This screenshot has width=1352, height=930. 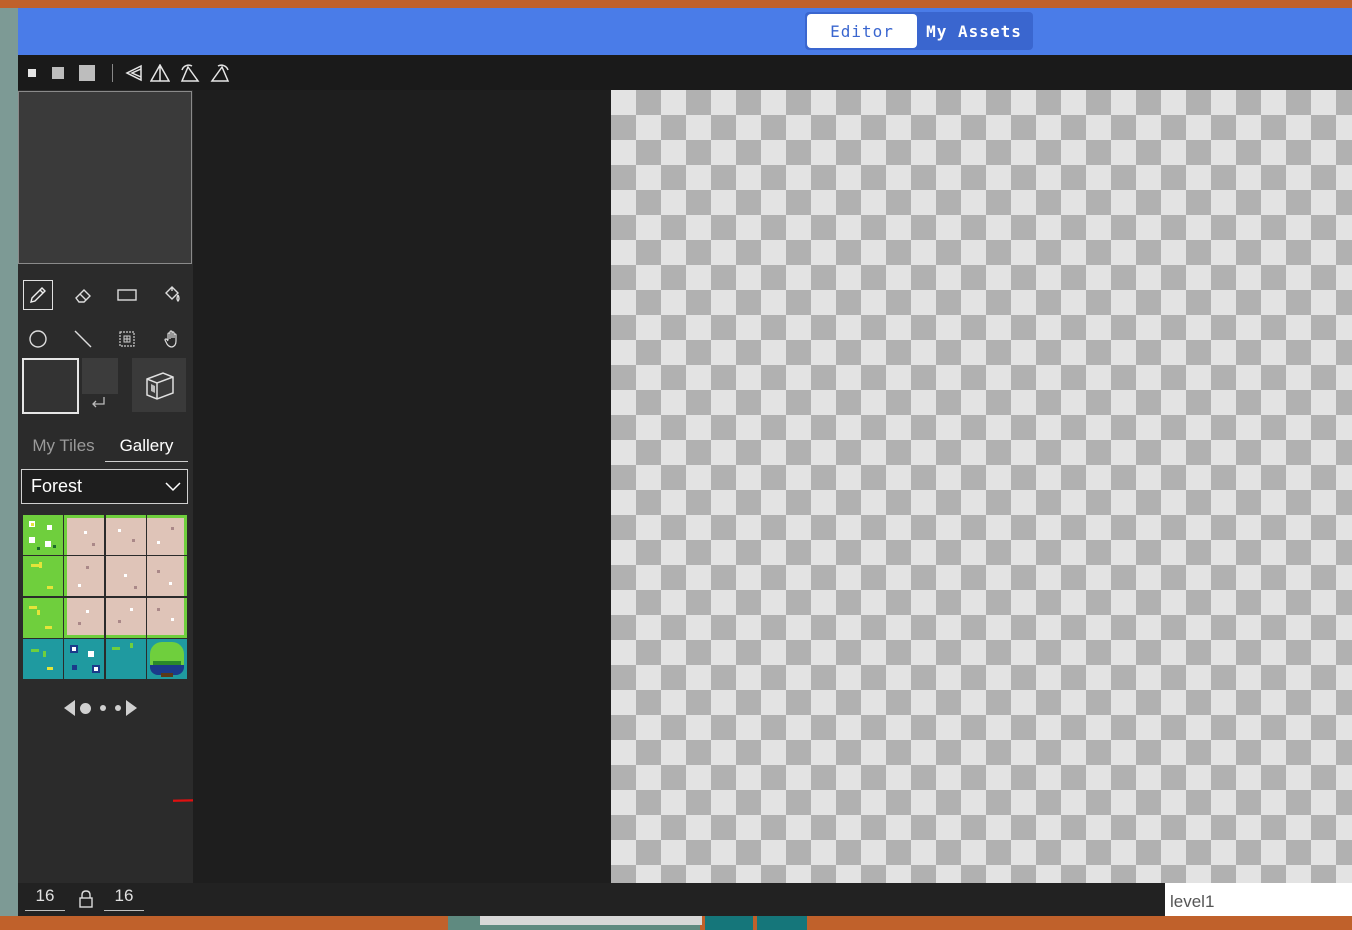 I want to click on brush-size-large-icon, so click(x=87, y=72).